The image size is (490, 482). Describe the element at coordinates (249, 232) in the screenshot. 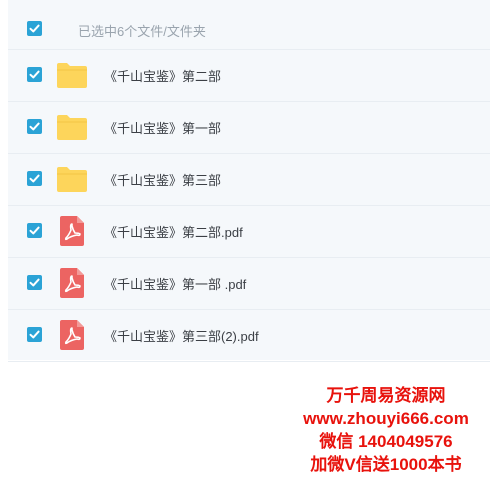

I see `file-row: 《千山宝鉴》第二部.pdf` at that location.